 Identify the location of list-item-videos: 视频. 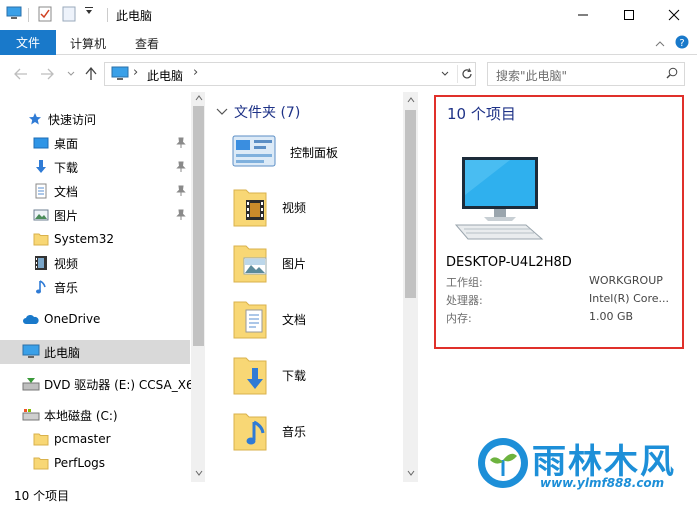
(322, 207).